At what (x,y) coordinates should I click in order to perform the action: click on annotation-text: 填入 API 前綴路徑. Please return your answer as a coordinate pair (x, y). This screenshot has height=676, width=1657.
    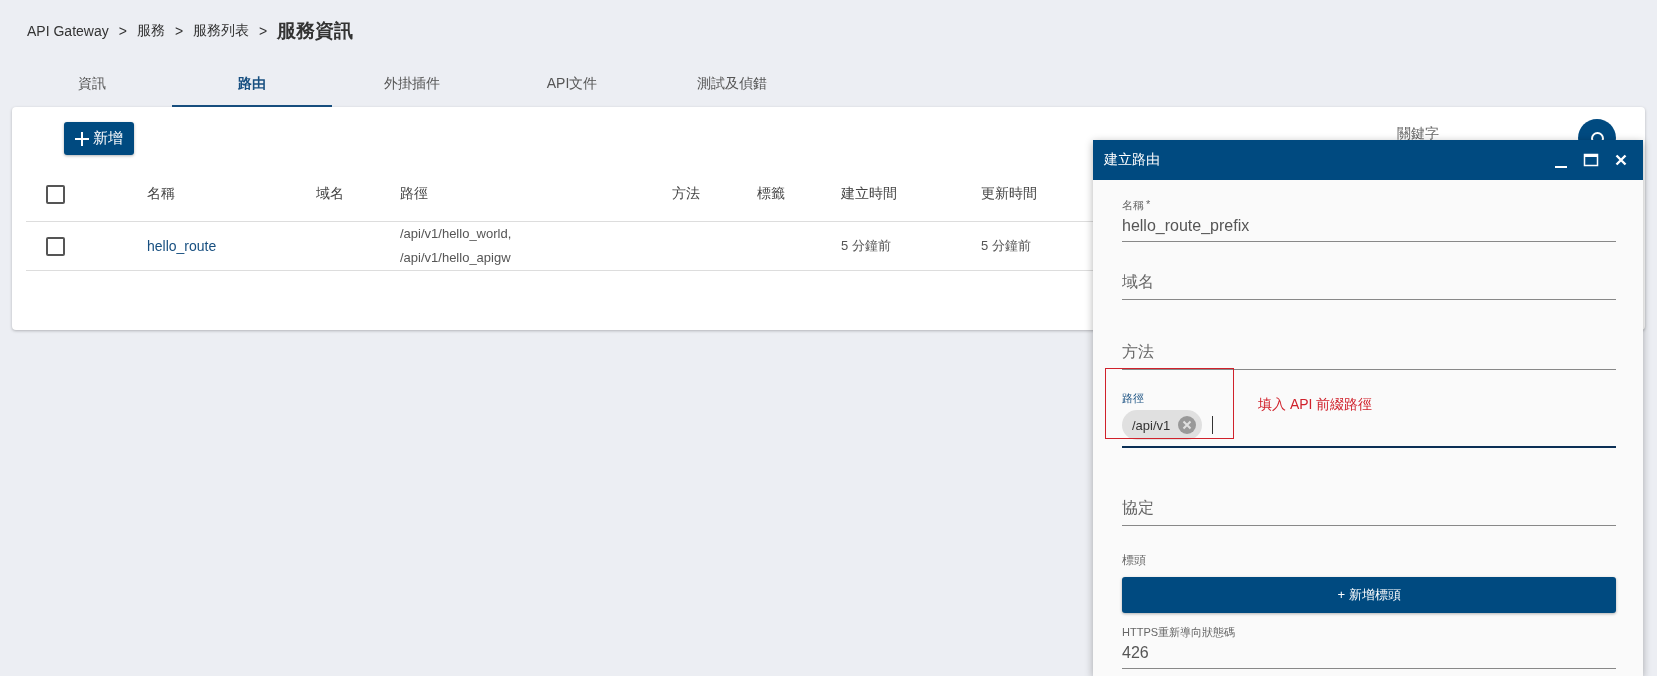
    Looking at the image, I should click on (1315, 405).